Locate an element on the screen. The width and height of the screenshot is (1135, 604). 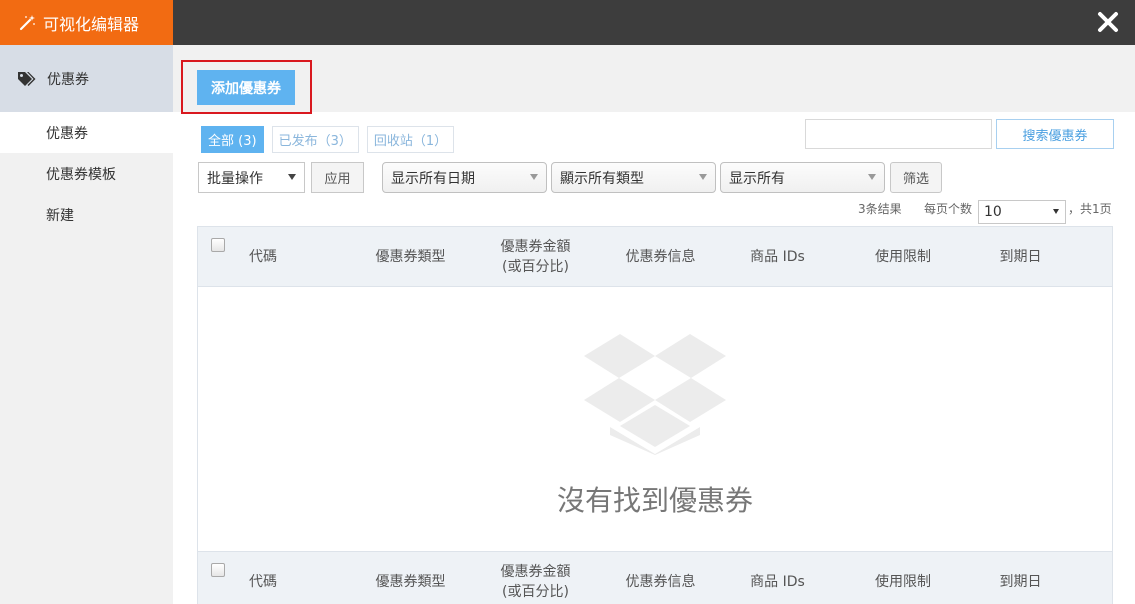
date-filter-select: 显示所有日期 is located at coordinates (464, 177).